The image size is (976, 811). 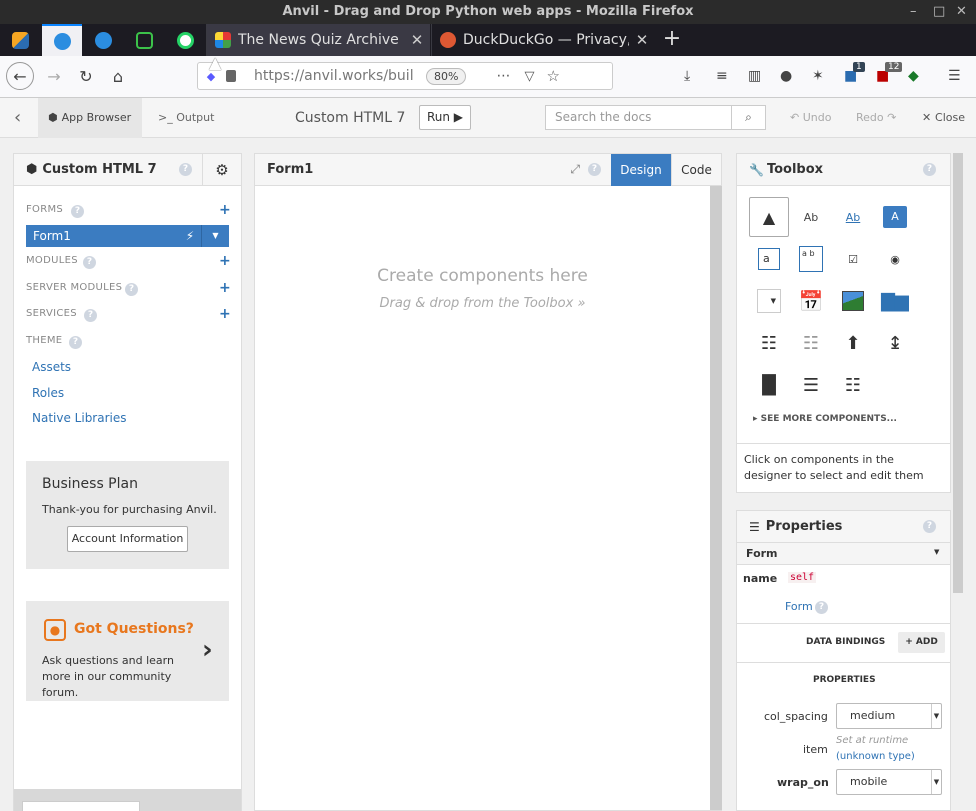 I want to click on add-binding-button: + ADD, so click(x=921, y=642).